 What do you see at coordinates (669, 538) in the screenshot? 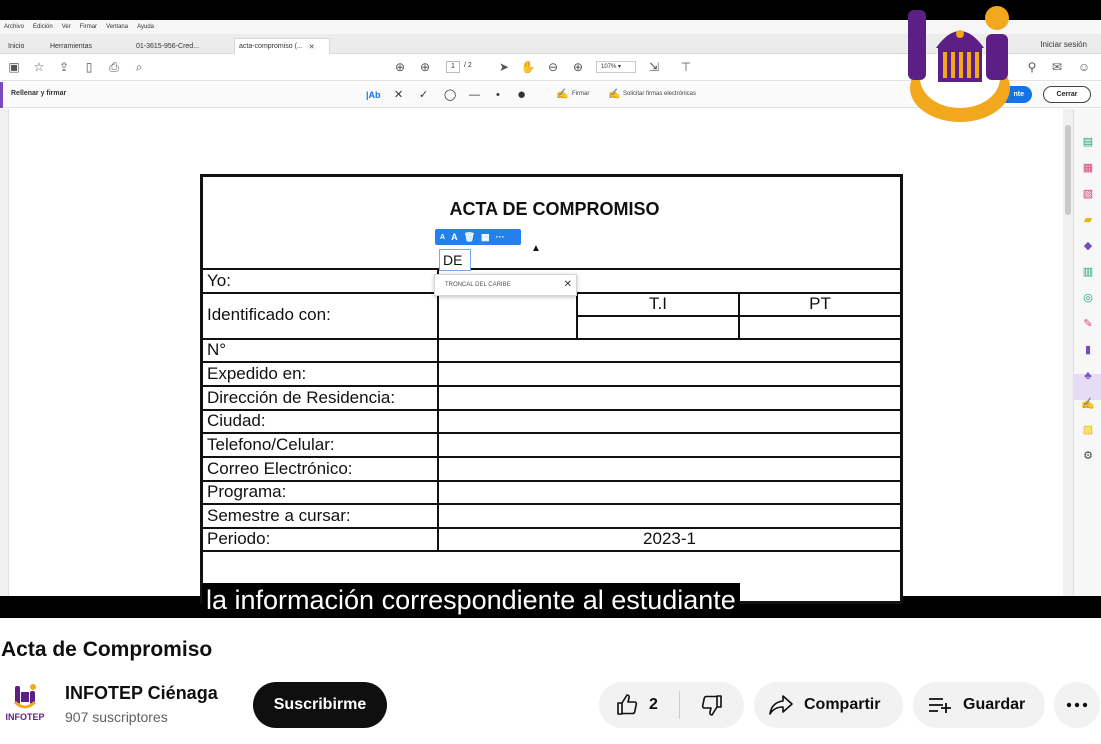
I see `periodo-value: 2023-1` at bounding box center [669, 538].